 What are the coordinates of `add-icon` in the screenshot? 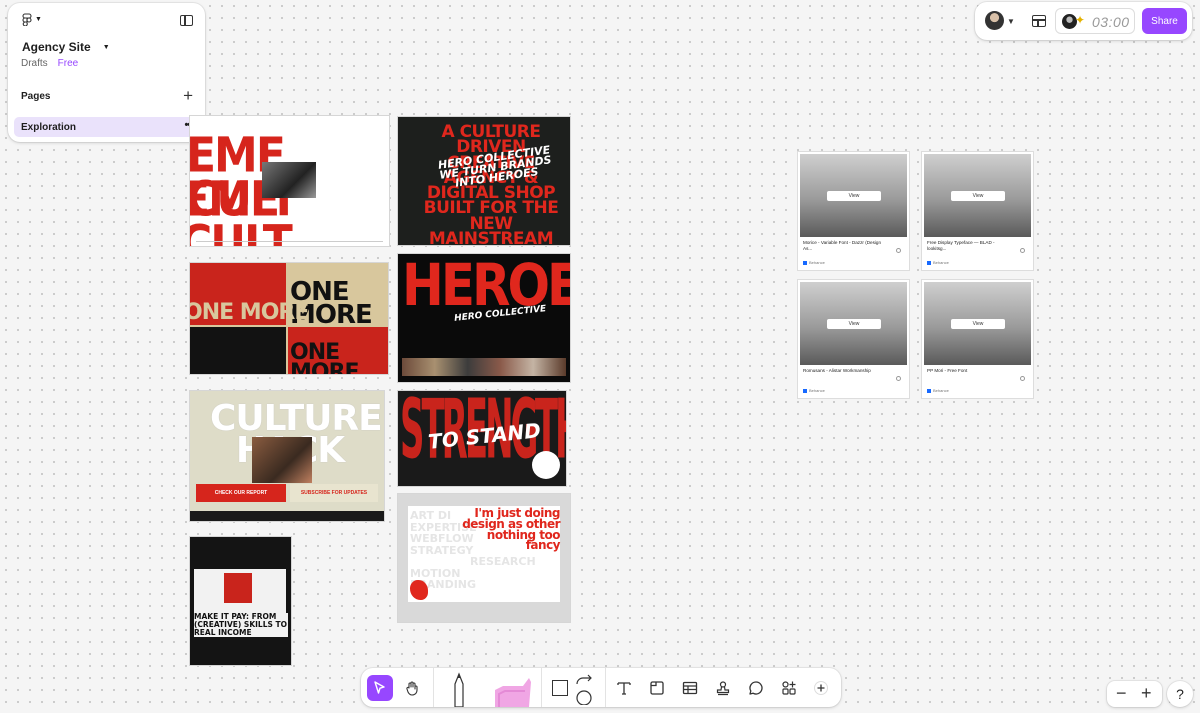 It's located at (821, 688).